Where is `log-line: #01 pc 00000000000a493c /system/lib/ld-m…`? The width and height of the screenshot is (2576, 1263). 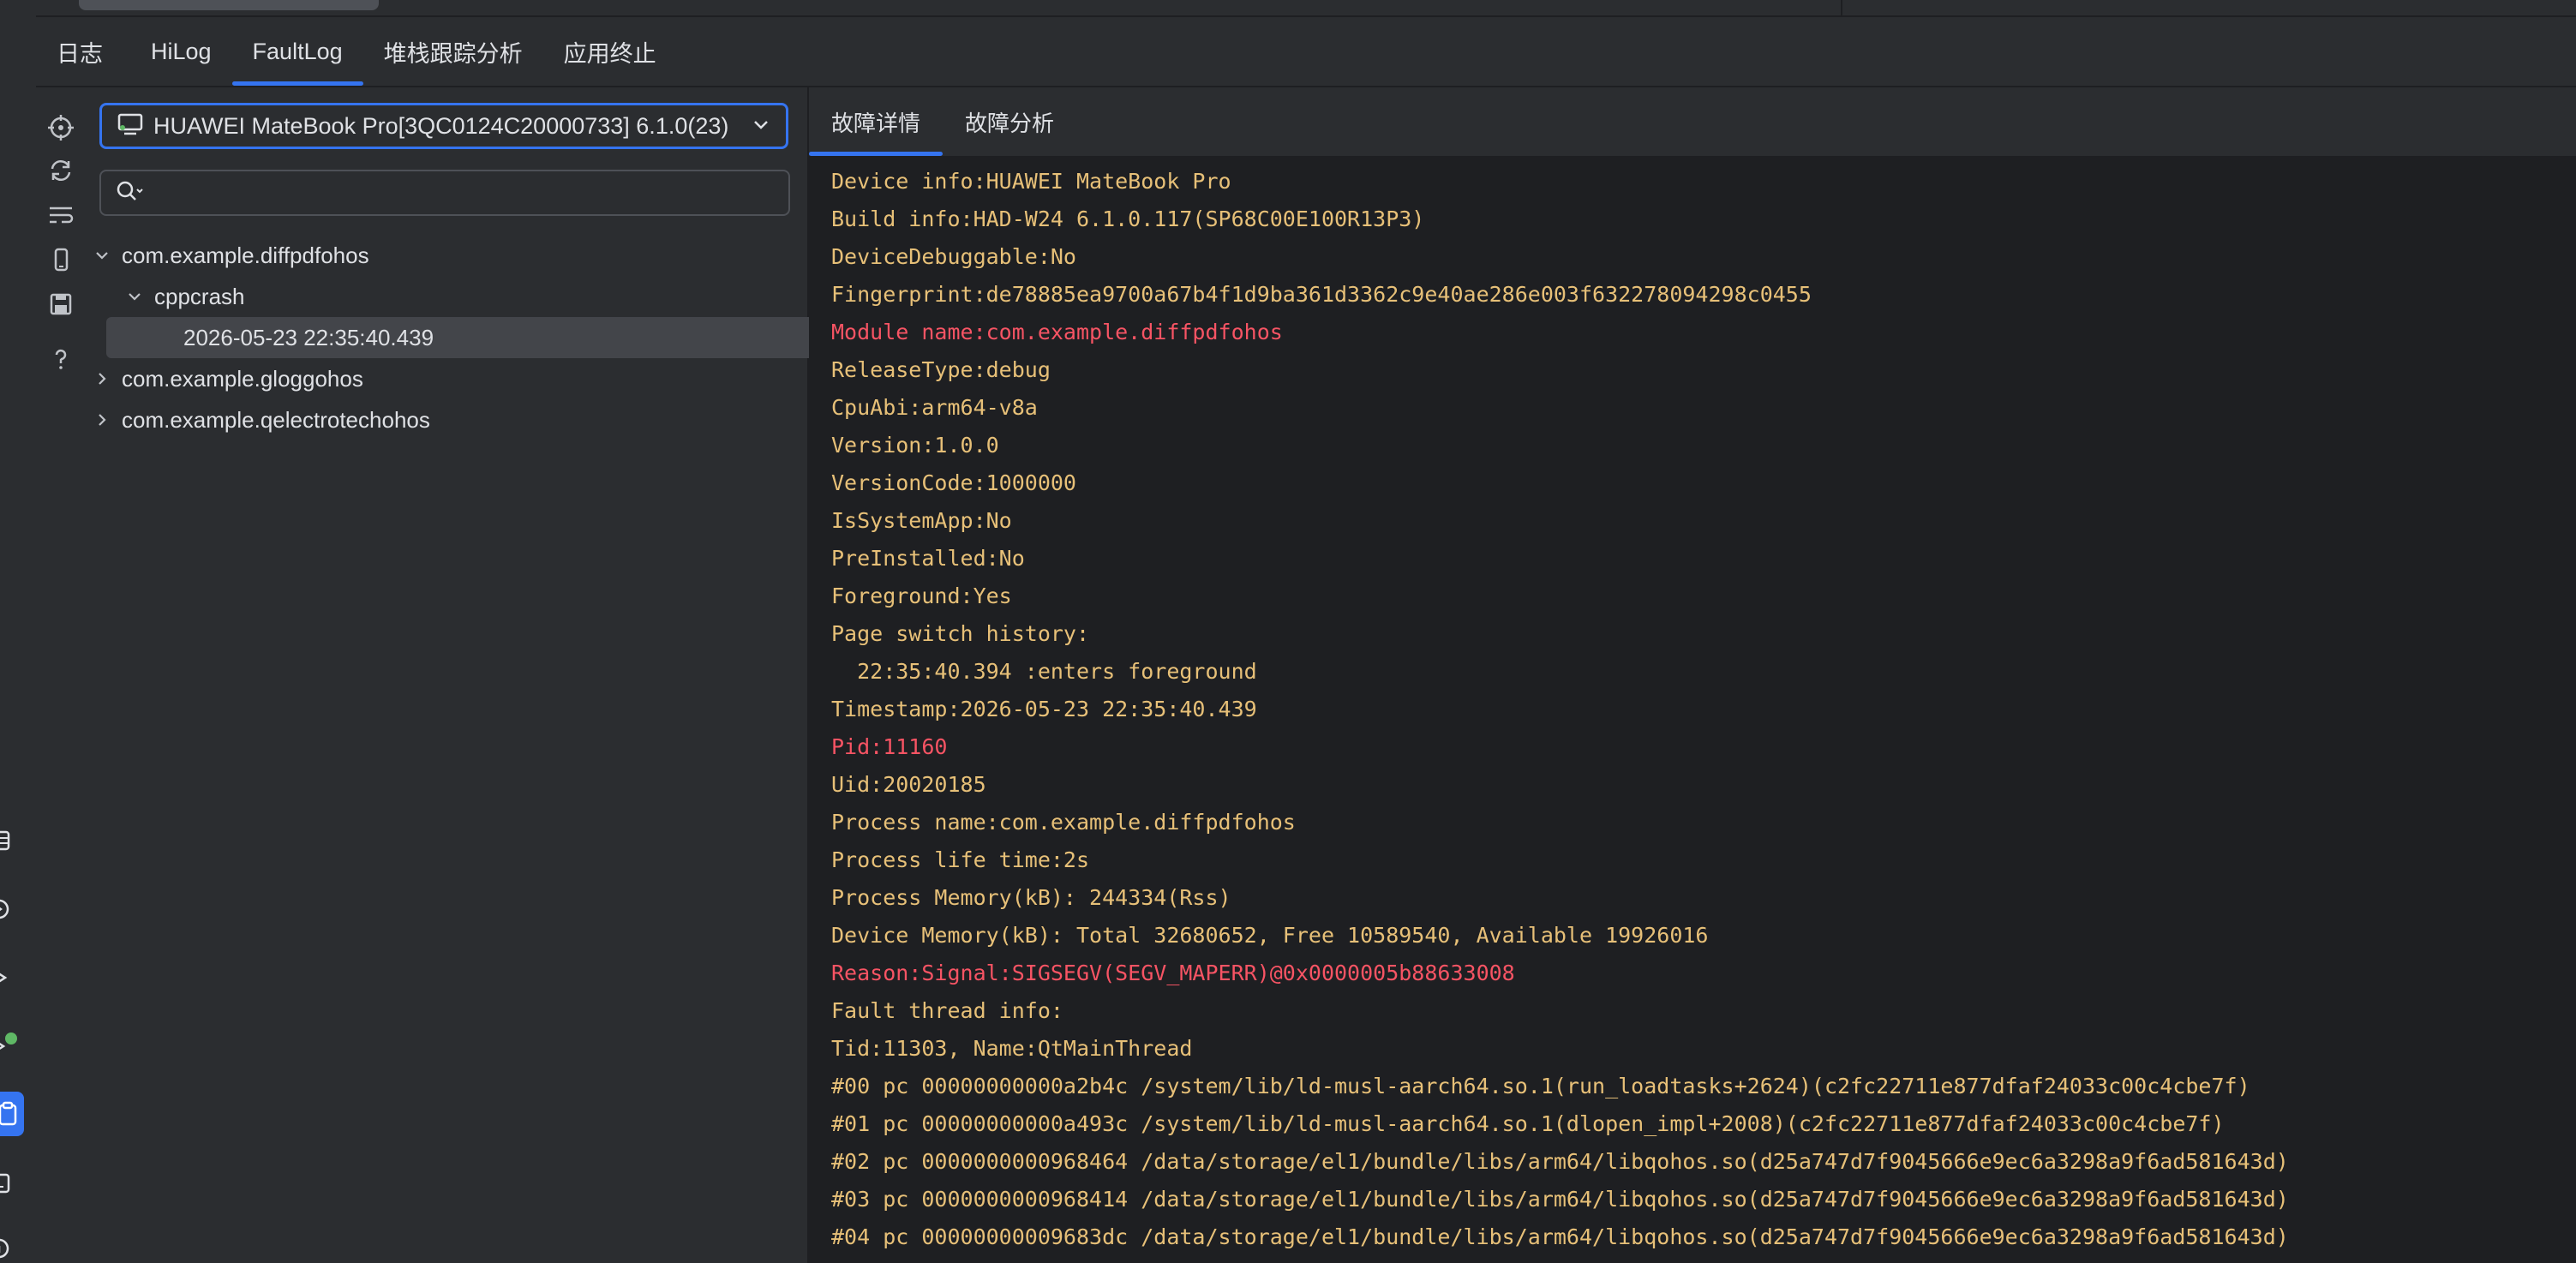 log-line: #01 pc 00000000000a493c /system/lib/ld-m… is located at coordinates (1528, 1123).